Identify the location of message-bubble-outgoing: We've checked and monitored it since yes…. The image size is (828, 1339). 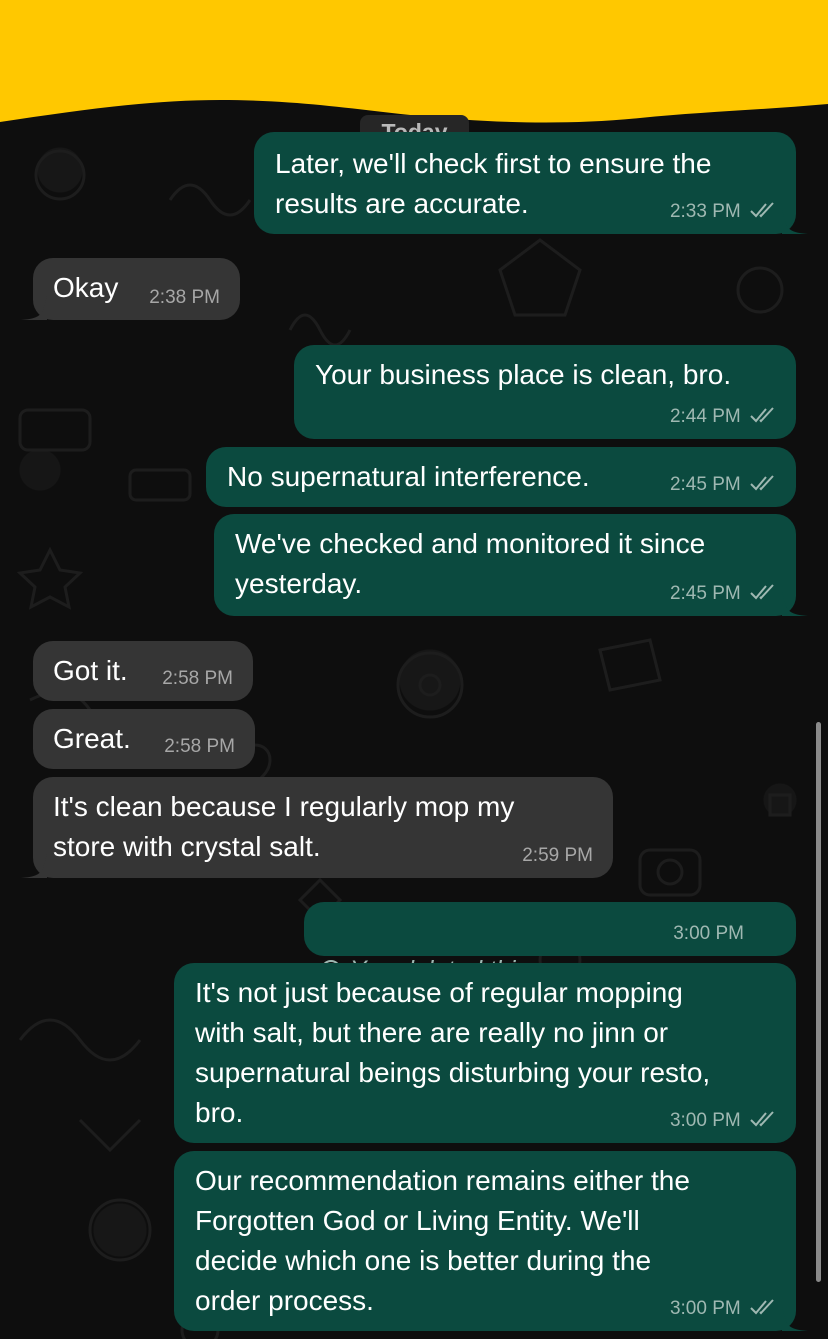
(511, 565).